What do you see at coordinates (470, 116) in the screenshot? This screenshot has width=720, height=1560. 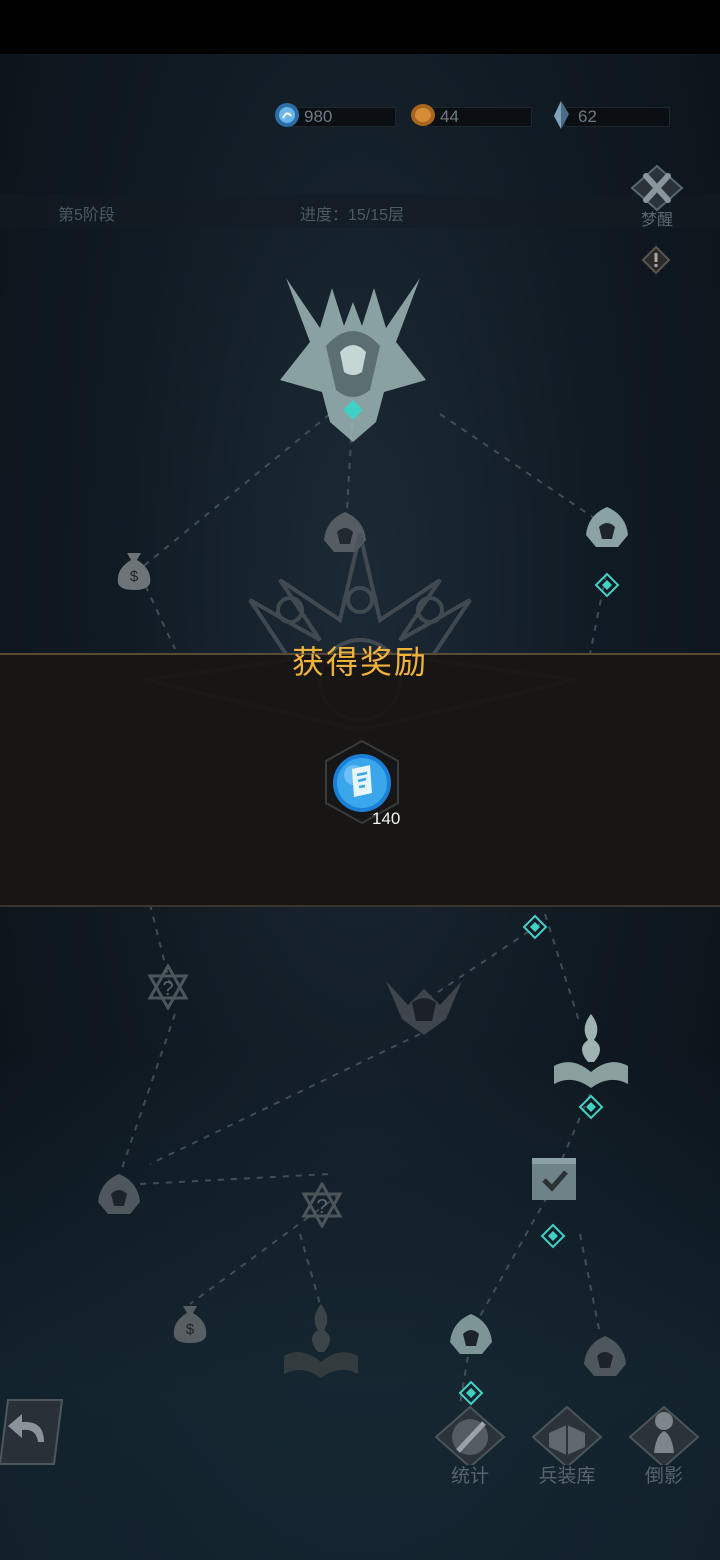 I see `resource-coin: 44` at bounding box center [470, 116].